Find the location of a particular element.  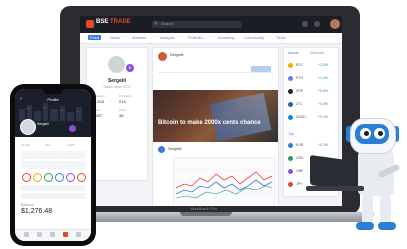

level-badge: B is located at coordinates (130, 68).